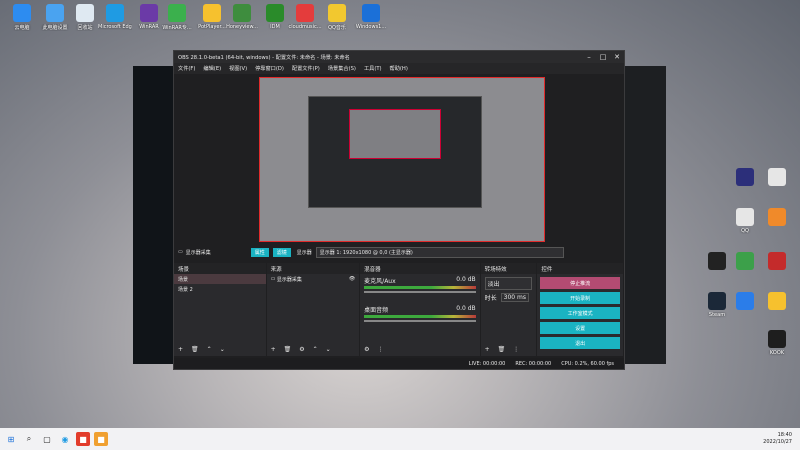 The height and width of the screenshot is (450, 800). I want to click on scenes-title: 场景, so click(184, 269).